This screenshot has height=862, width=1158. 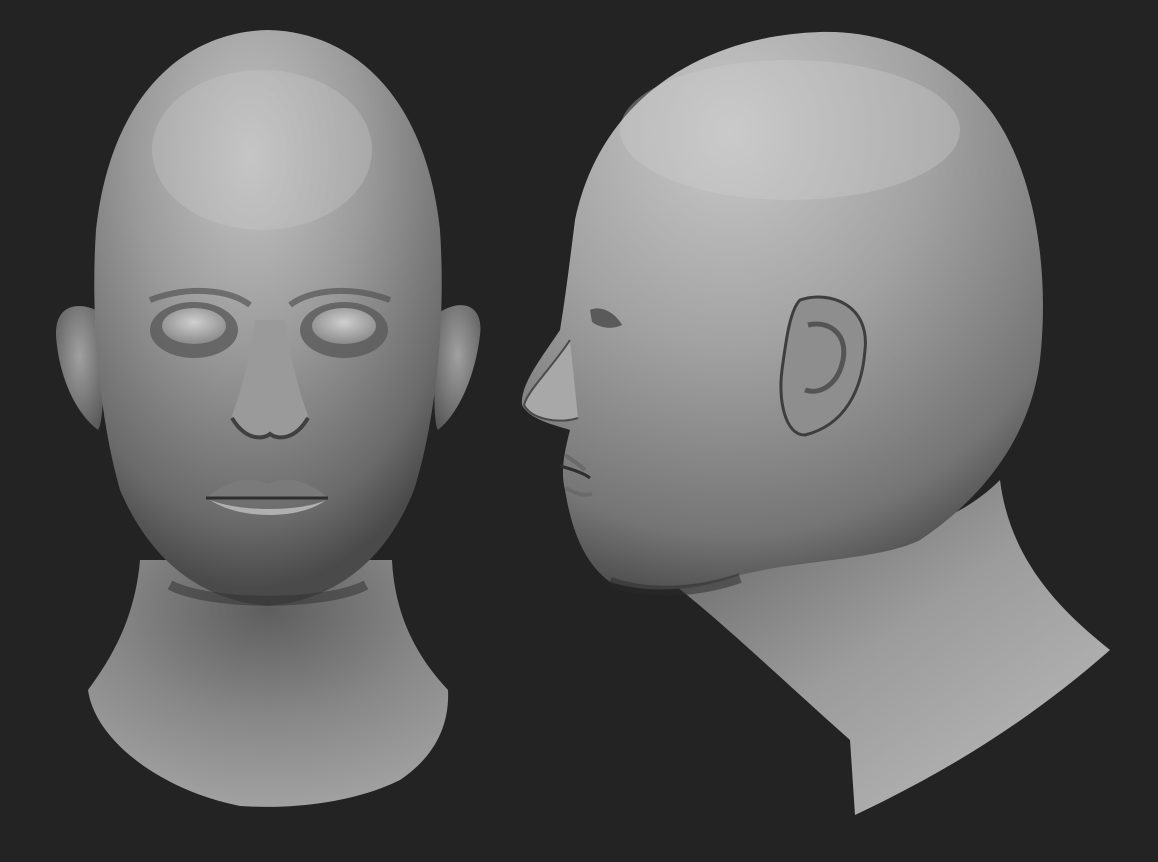 What do you see at coordinates (194, 326) in the screenshot?
I see `front-left-eyeball` at bounding box center [194, 326].